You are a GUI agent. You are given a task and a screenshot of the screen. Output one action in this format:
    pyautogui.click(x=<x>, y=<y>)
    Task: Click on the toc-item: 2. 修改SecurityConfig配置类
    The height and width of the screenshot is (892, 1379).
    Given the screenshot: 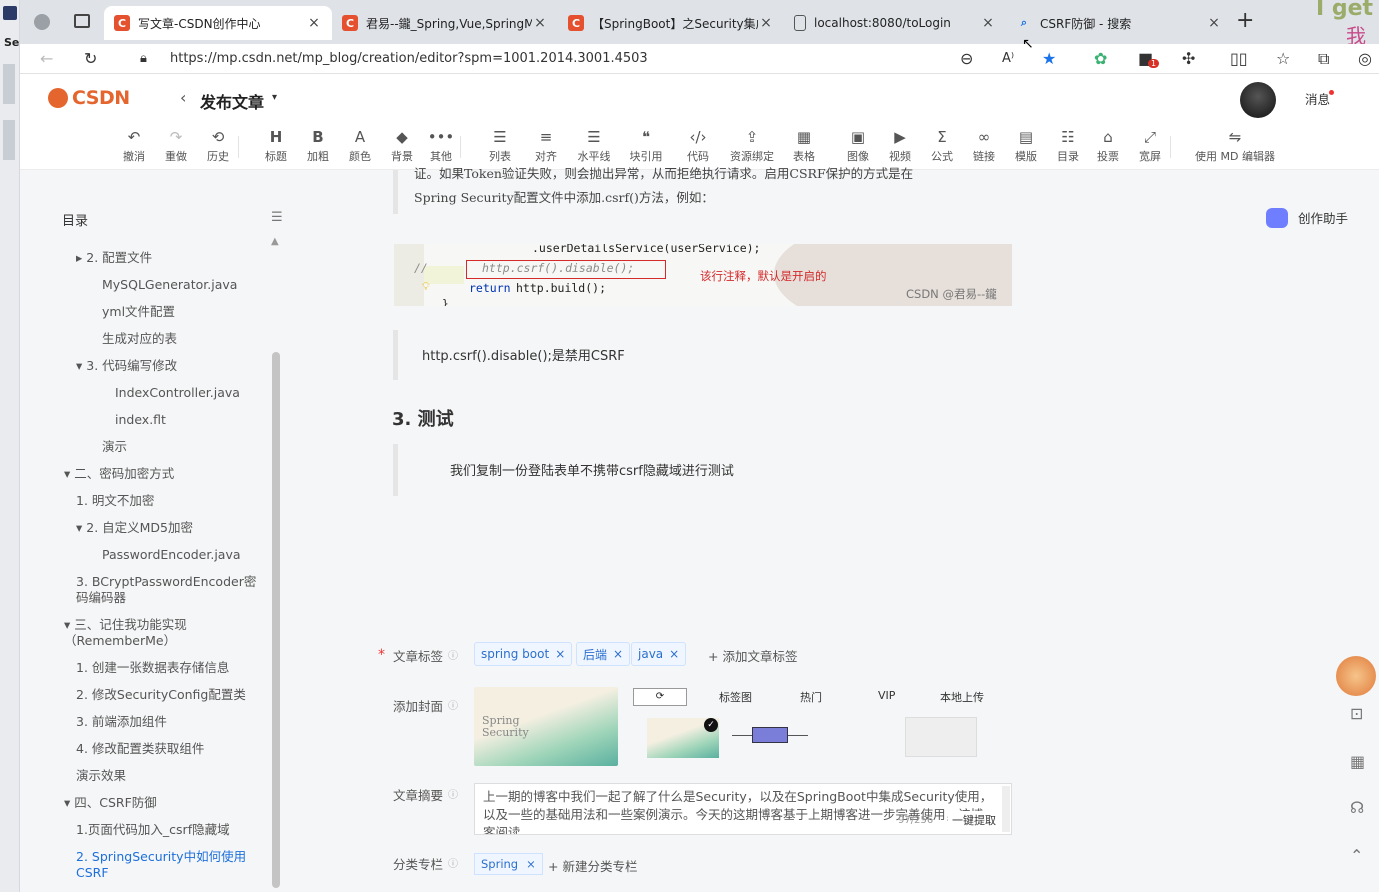 What is the action you would take?
    pyautogui.click(x=168, y=695)
    